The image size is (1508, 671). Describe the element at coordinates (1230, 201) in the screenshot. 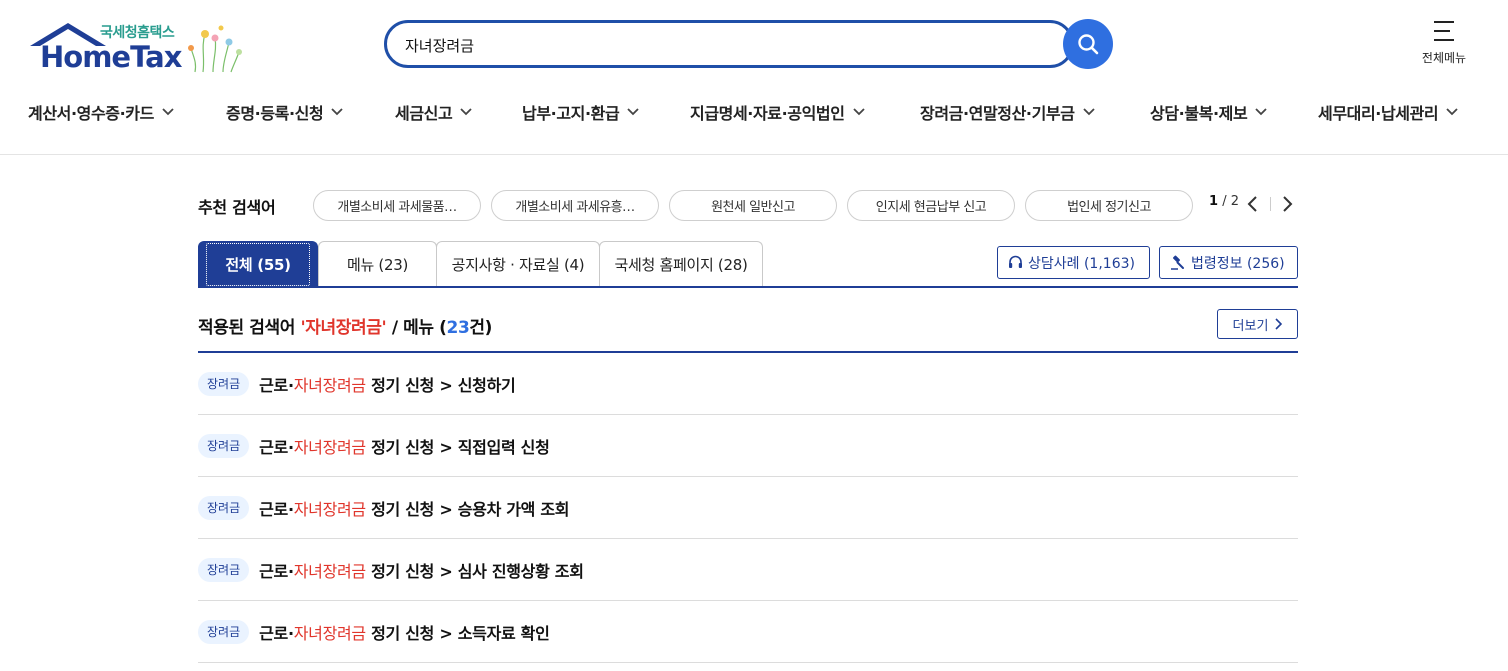

I see `pager-total: / 2` at that location.